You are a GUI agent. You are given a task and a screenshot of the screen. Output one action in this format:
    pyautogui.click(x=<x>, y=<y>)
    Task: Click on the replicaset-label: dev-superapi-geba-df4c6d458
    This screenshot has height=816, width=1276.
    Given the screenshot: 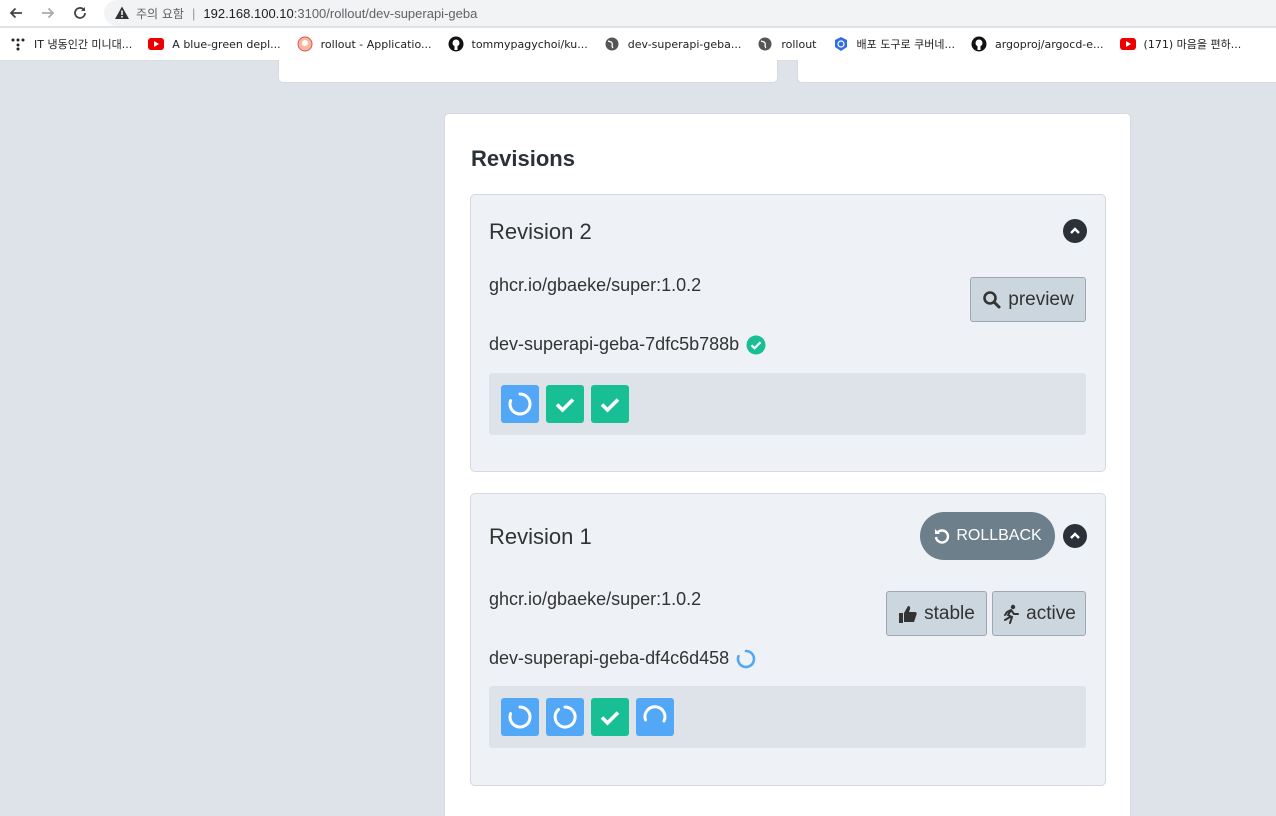 What is the action you would take?
    pyautogui.click(x=609, y=658)
    